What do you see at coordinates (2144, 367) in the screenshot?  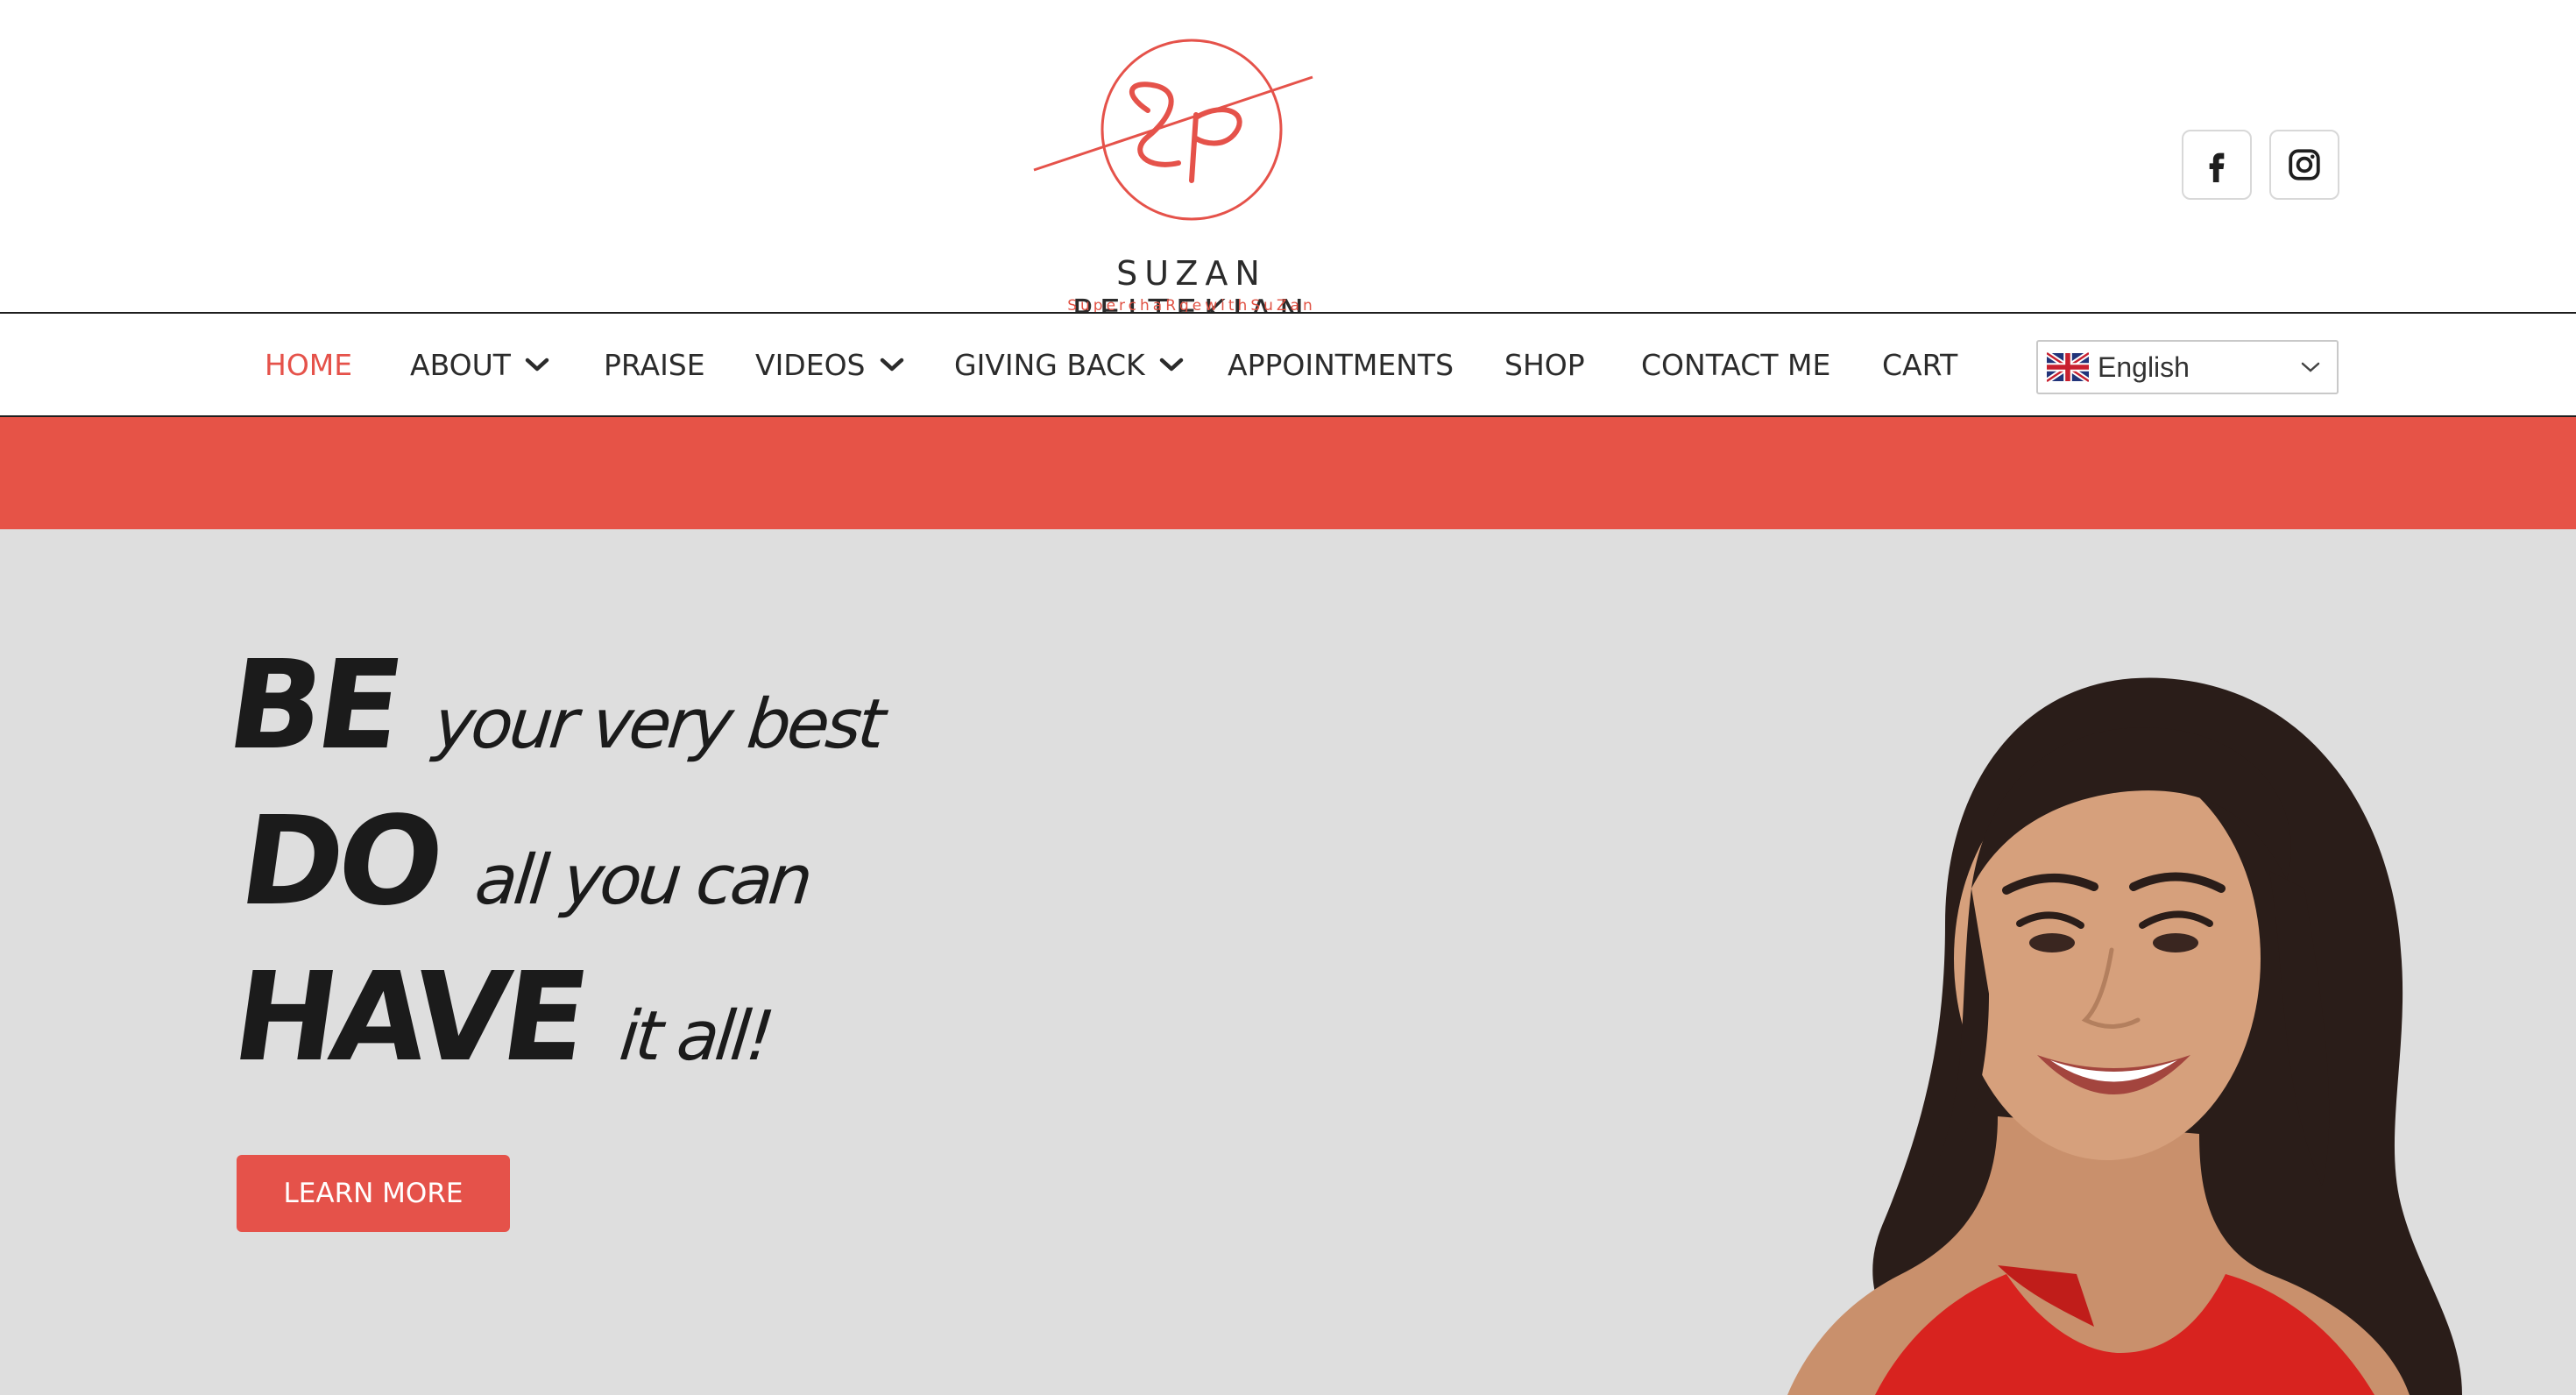 I see `language-label: English` at bounding box center [2144, 367].